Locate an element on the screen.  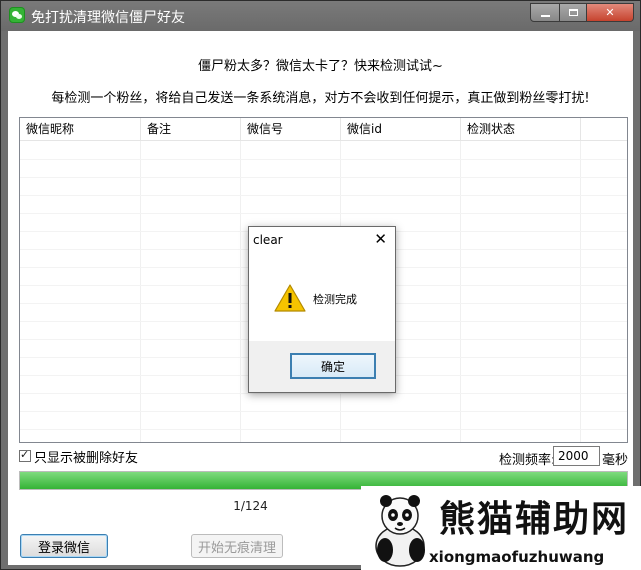
watermark: 熊猫辅助网 xiongmaofuzhuwang is located at coordinates (501, 528).